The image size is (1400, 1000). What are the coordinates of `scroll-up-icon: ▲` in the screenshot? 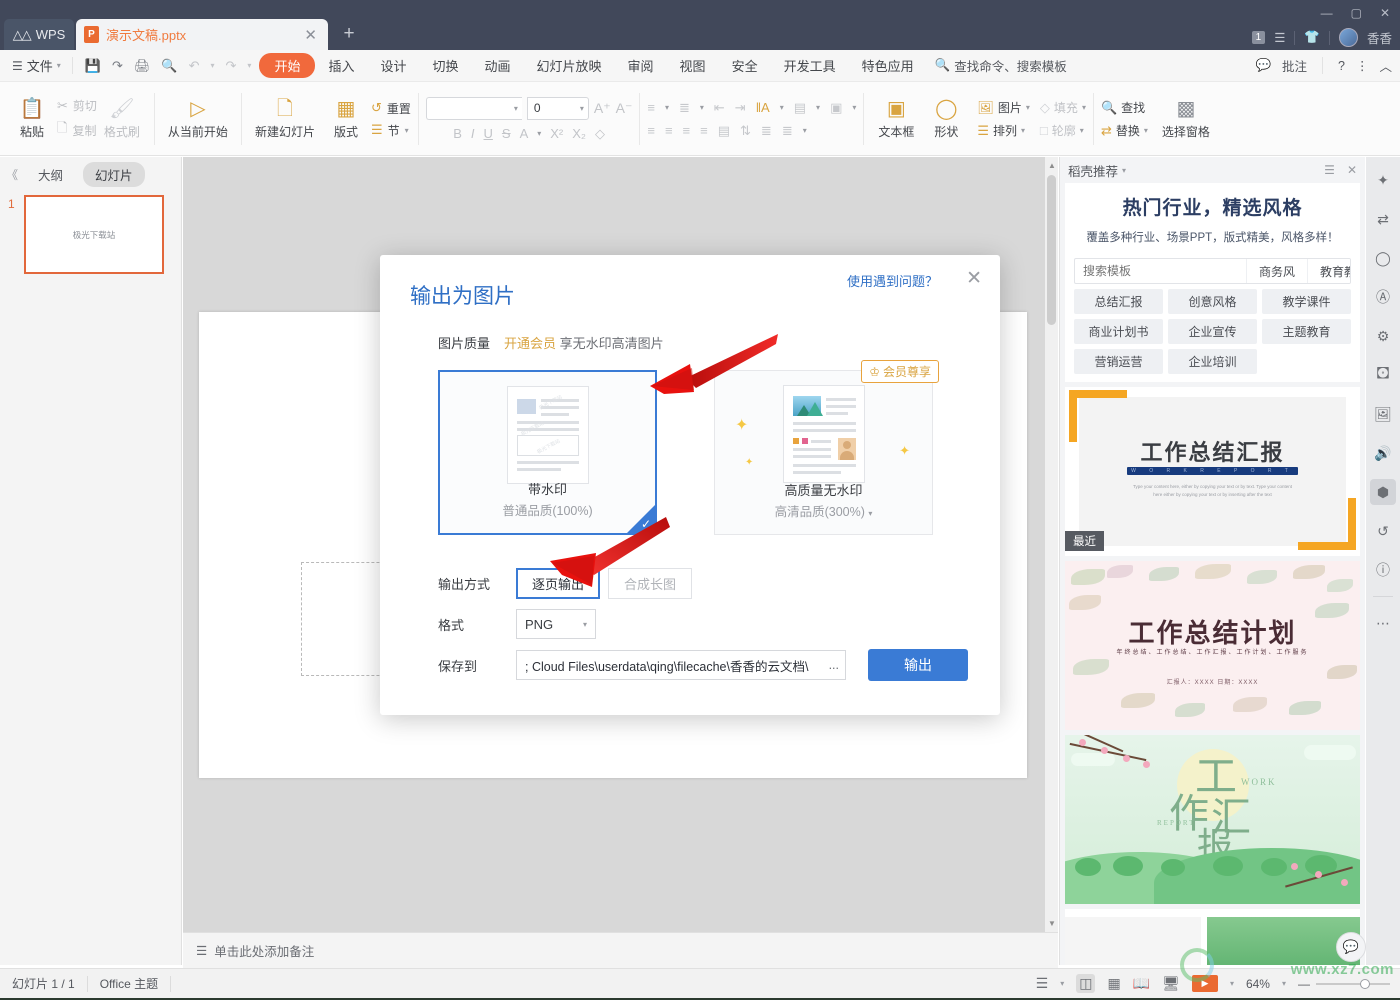 It's located at (1052, 165).